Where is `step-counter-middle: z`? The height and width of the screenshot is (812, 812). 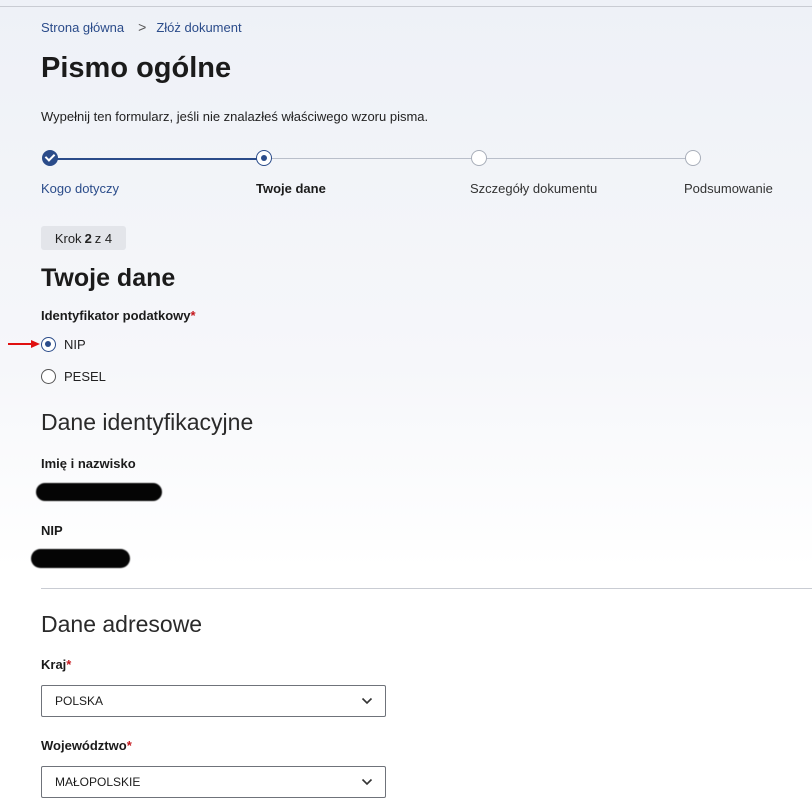 step-counter-middle: z is located at coordinates (98, 238).